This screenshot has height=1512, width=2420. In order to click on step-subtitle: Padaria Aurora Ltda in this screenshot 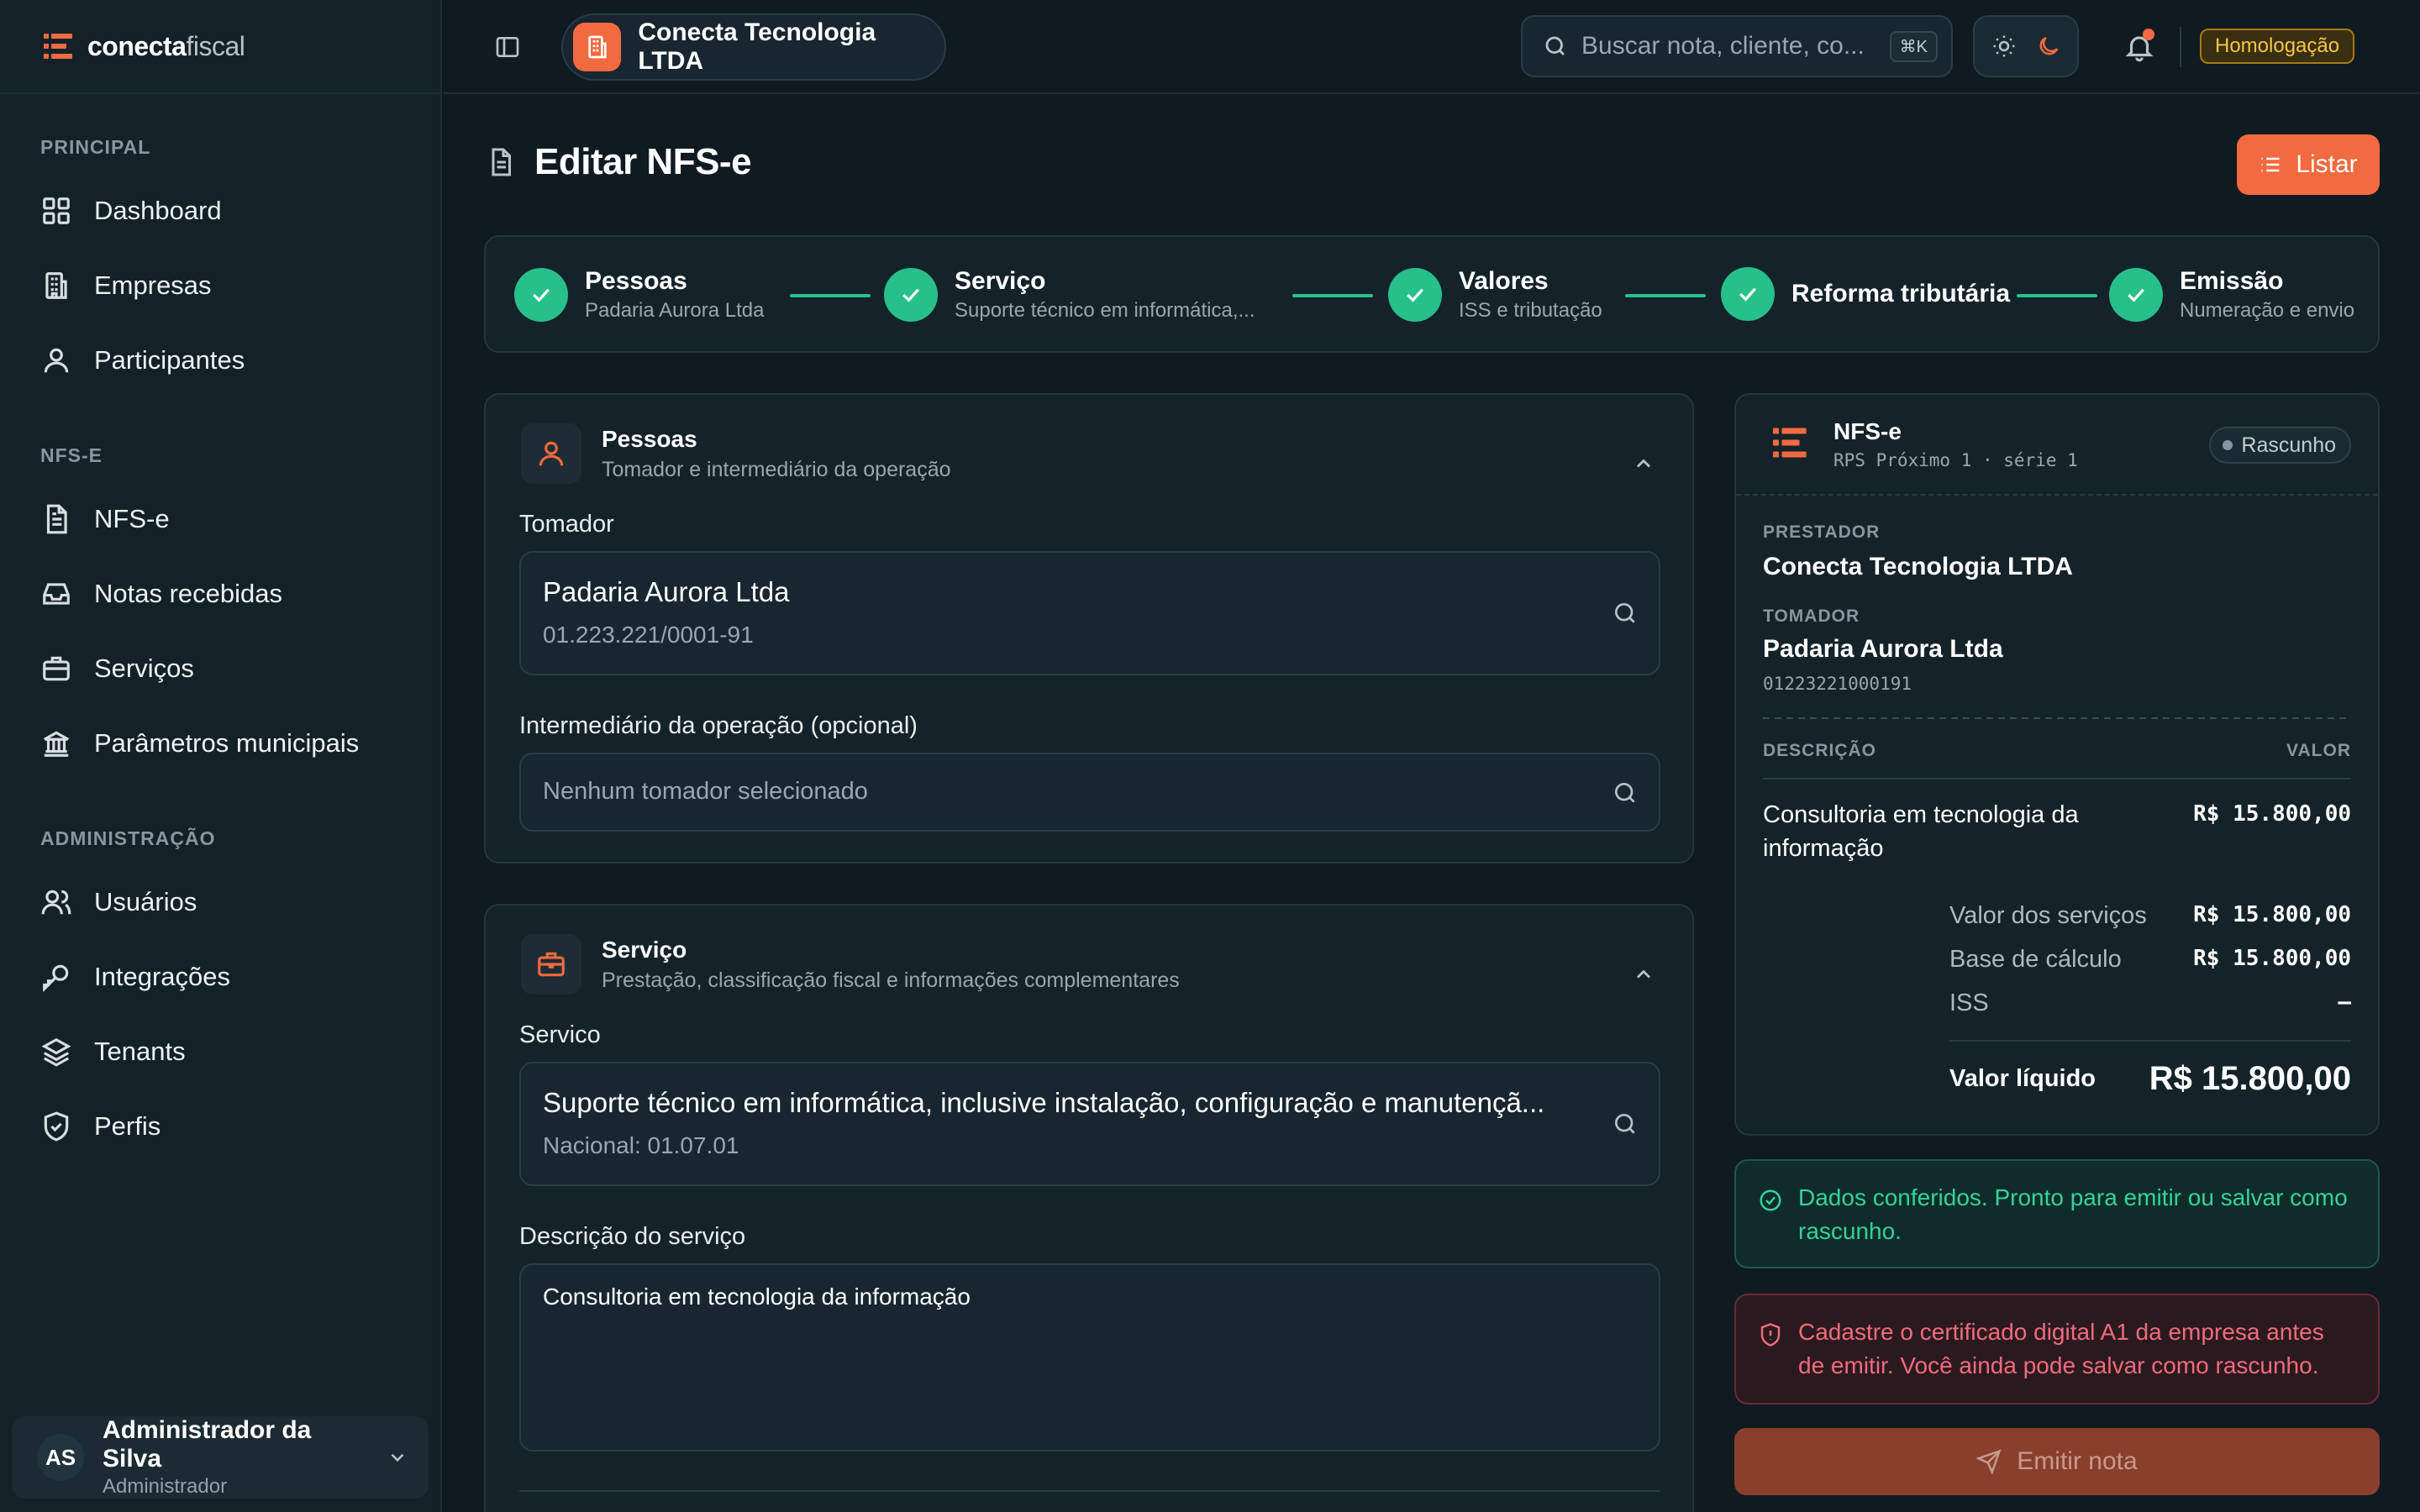, I will do `click(675, 310)`.